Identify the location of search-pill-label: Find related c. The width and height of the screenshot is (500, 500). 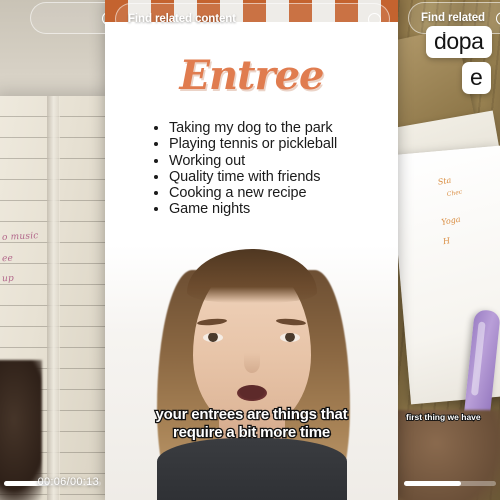
(454, 18).